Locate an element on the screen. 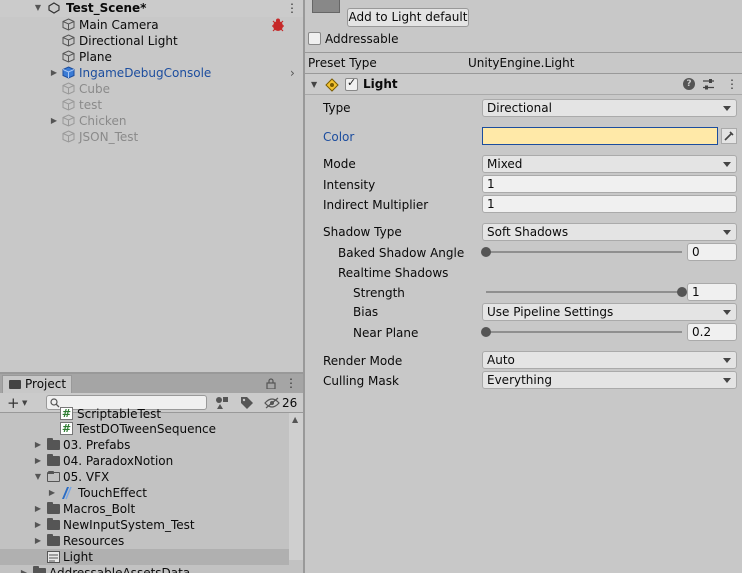 Image resolution: width=742 pixels, height=573 pixels. prefab-cube-icon is located at coordinates (68, 72).